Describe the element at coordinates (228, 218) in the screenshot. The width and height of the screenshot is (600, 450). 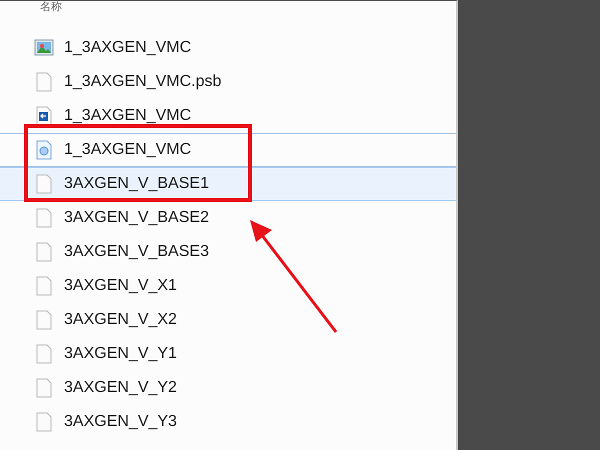
I see `file-row: 3AXGEN_V_BASE2` at that location.